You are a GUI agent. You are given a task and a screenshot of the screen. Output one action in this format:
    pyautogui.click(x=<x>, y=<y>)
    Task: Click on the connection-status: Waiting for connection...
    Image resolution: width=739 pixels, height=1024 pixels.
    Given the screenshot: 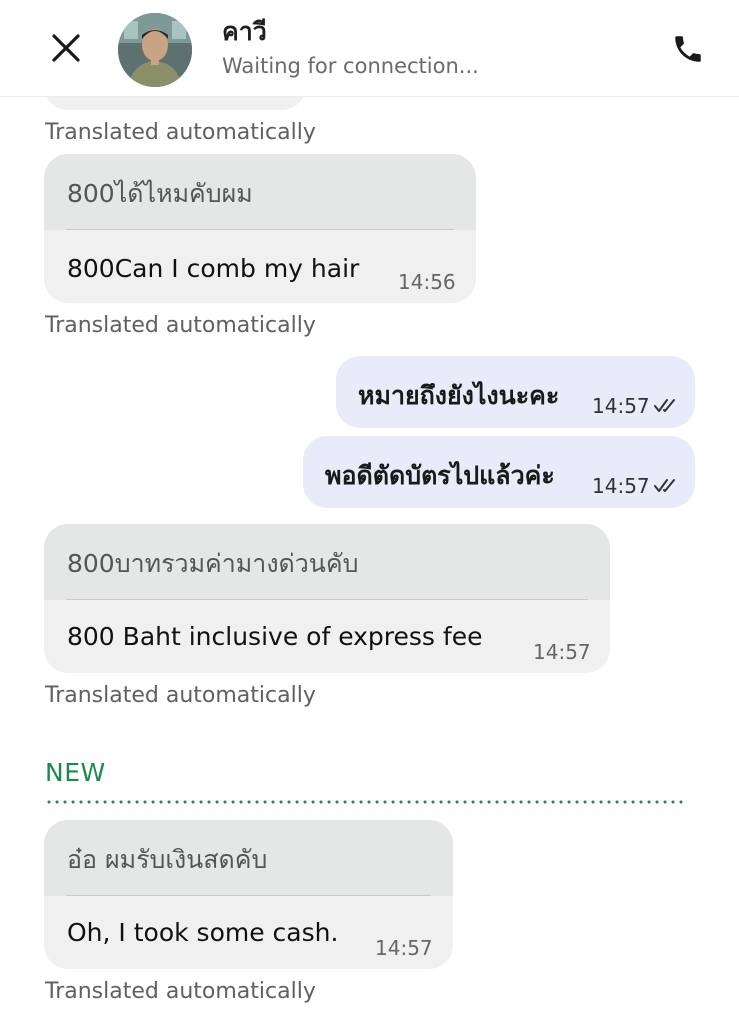 What is the action you would take?
    pyautogui.click(x=350, y=66)
    